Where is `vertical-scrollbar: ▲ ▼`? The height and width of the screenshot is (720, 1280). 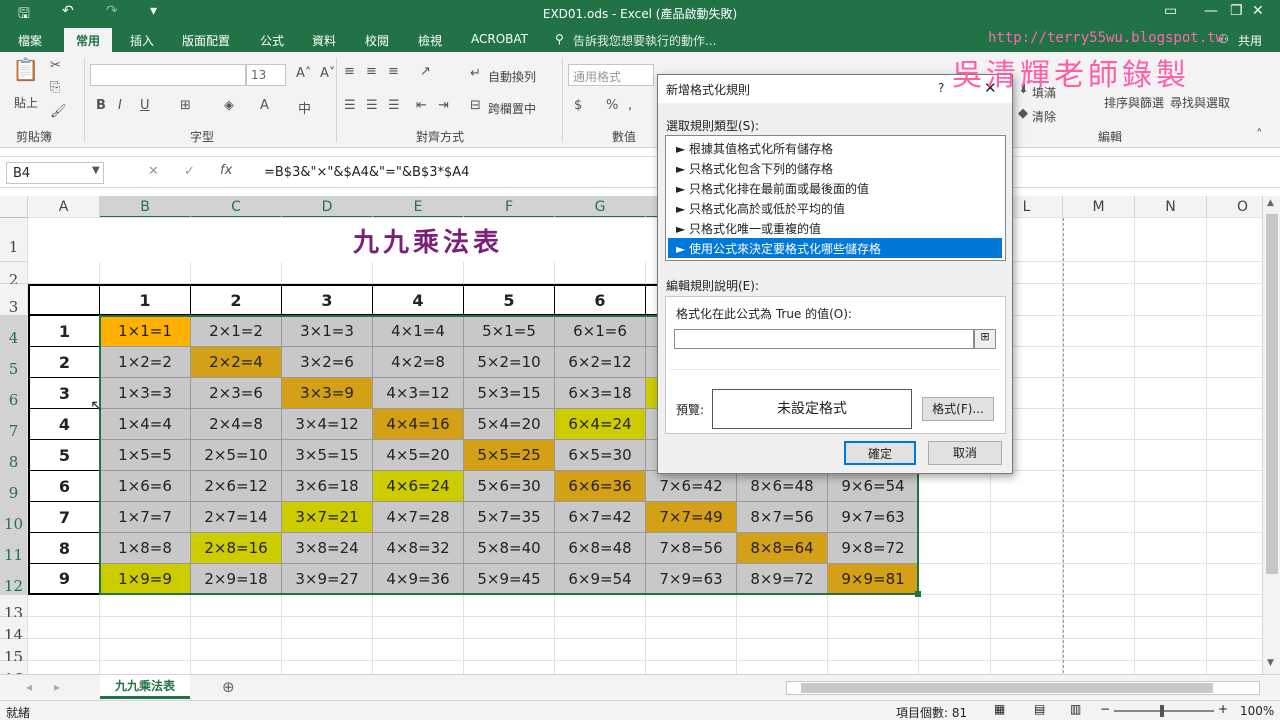 vertical-scrollbar: ▲ ▼ is located at coordinates (1271, 435).